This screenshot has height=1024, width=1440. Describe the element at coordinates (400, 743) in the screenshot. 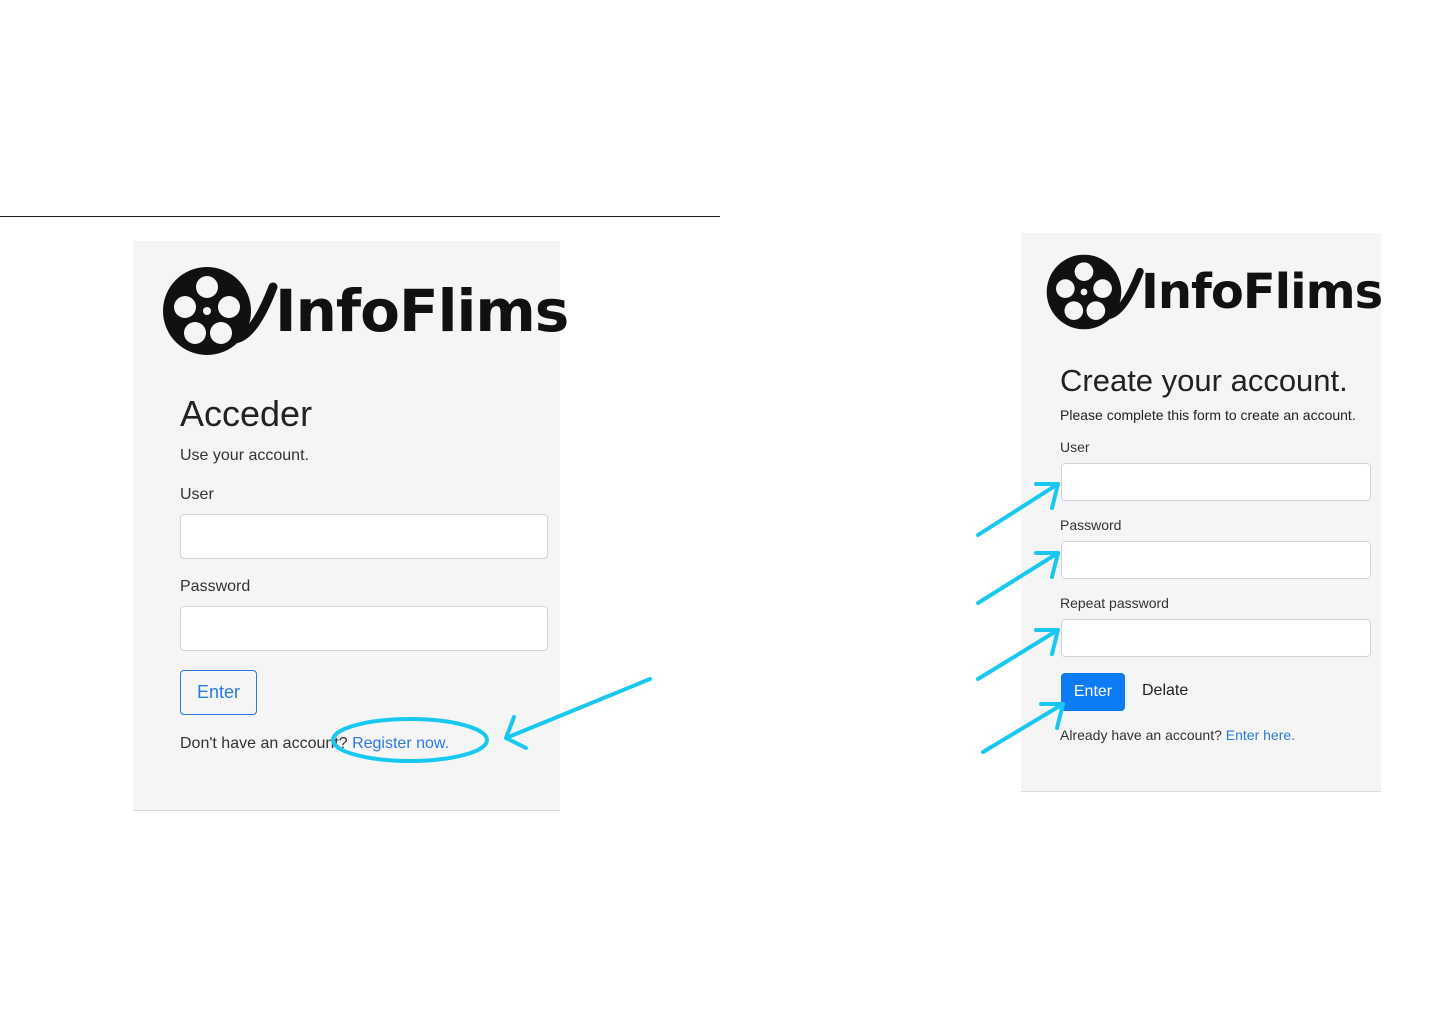

I see `register-link: Register now.` at that location.